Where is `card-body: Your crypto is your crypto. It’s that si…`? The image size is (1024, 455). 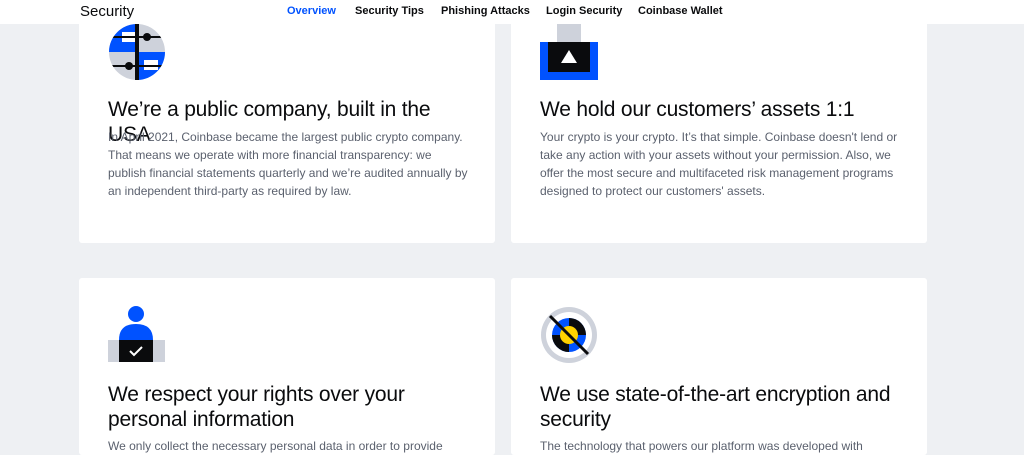
card-body: Your crypto is your crypto. It’s that si… is located at coordinates (719, 164).